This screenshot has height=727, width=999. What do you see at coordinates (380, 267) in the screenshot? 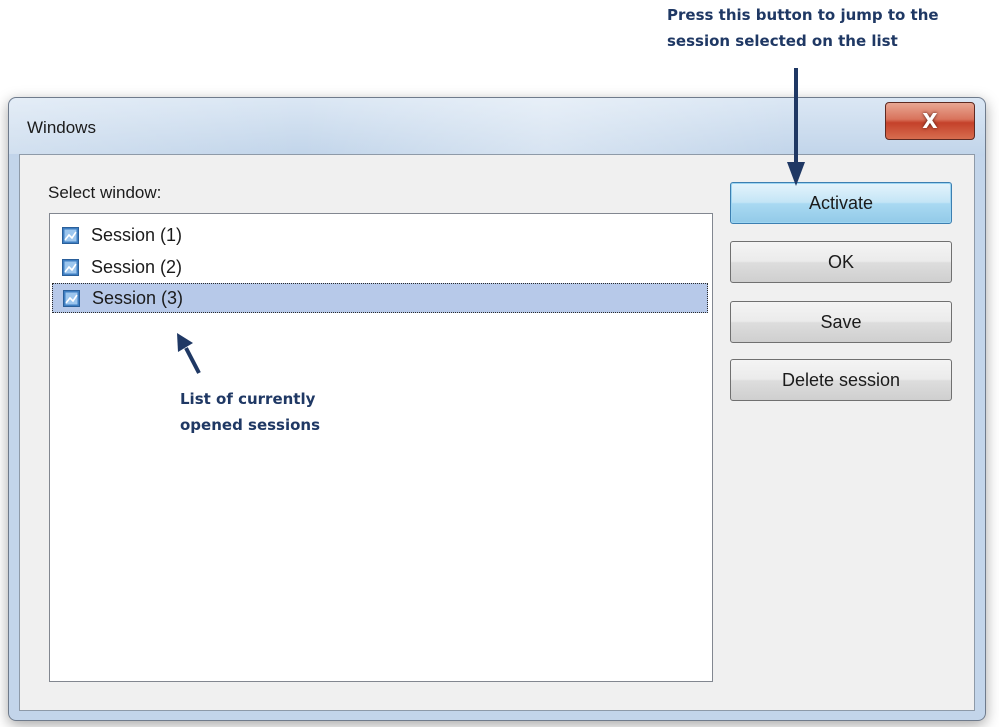
I see `list-item-session-2: Session (2)` at bounding box center [380, 267].